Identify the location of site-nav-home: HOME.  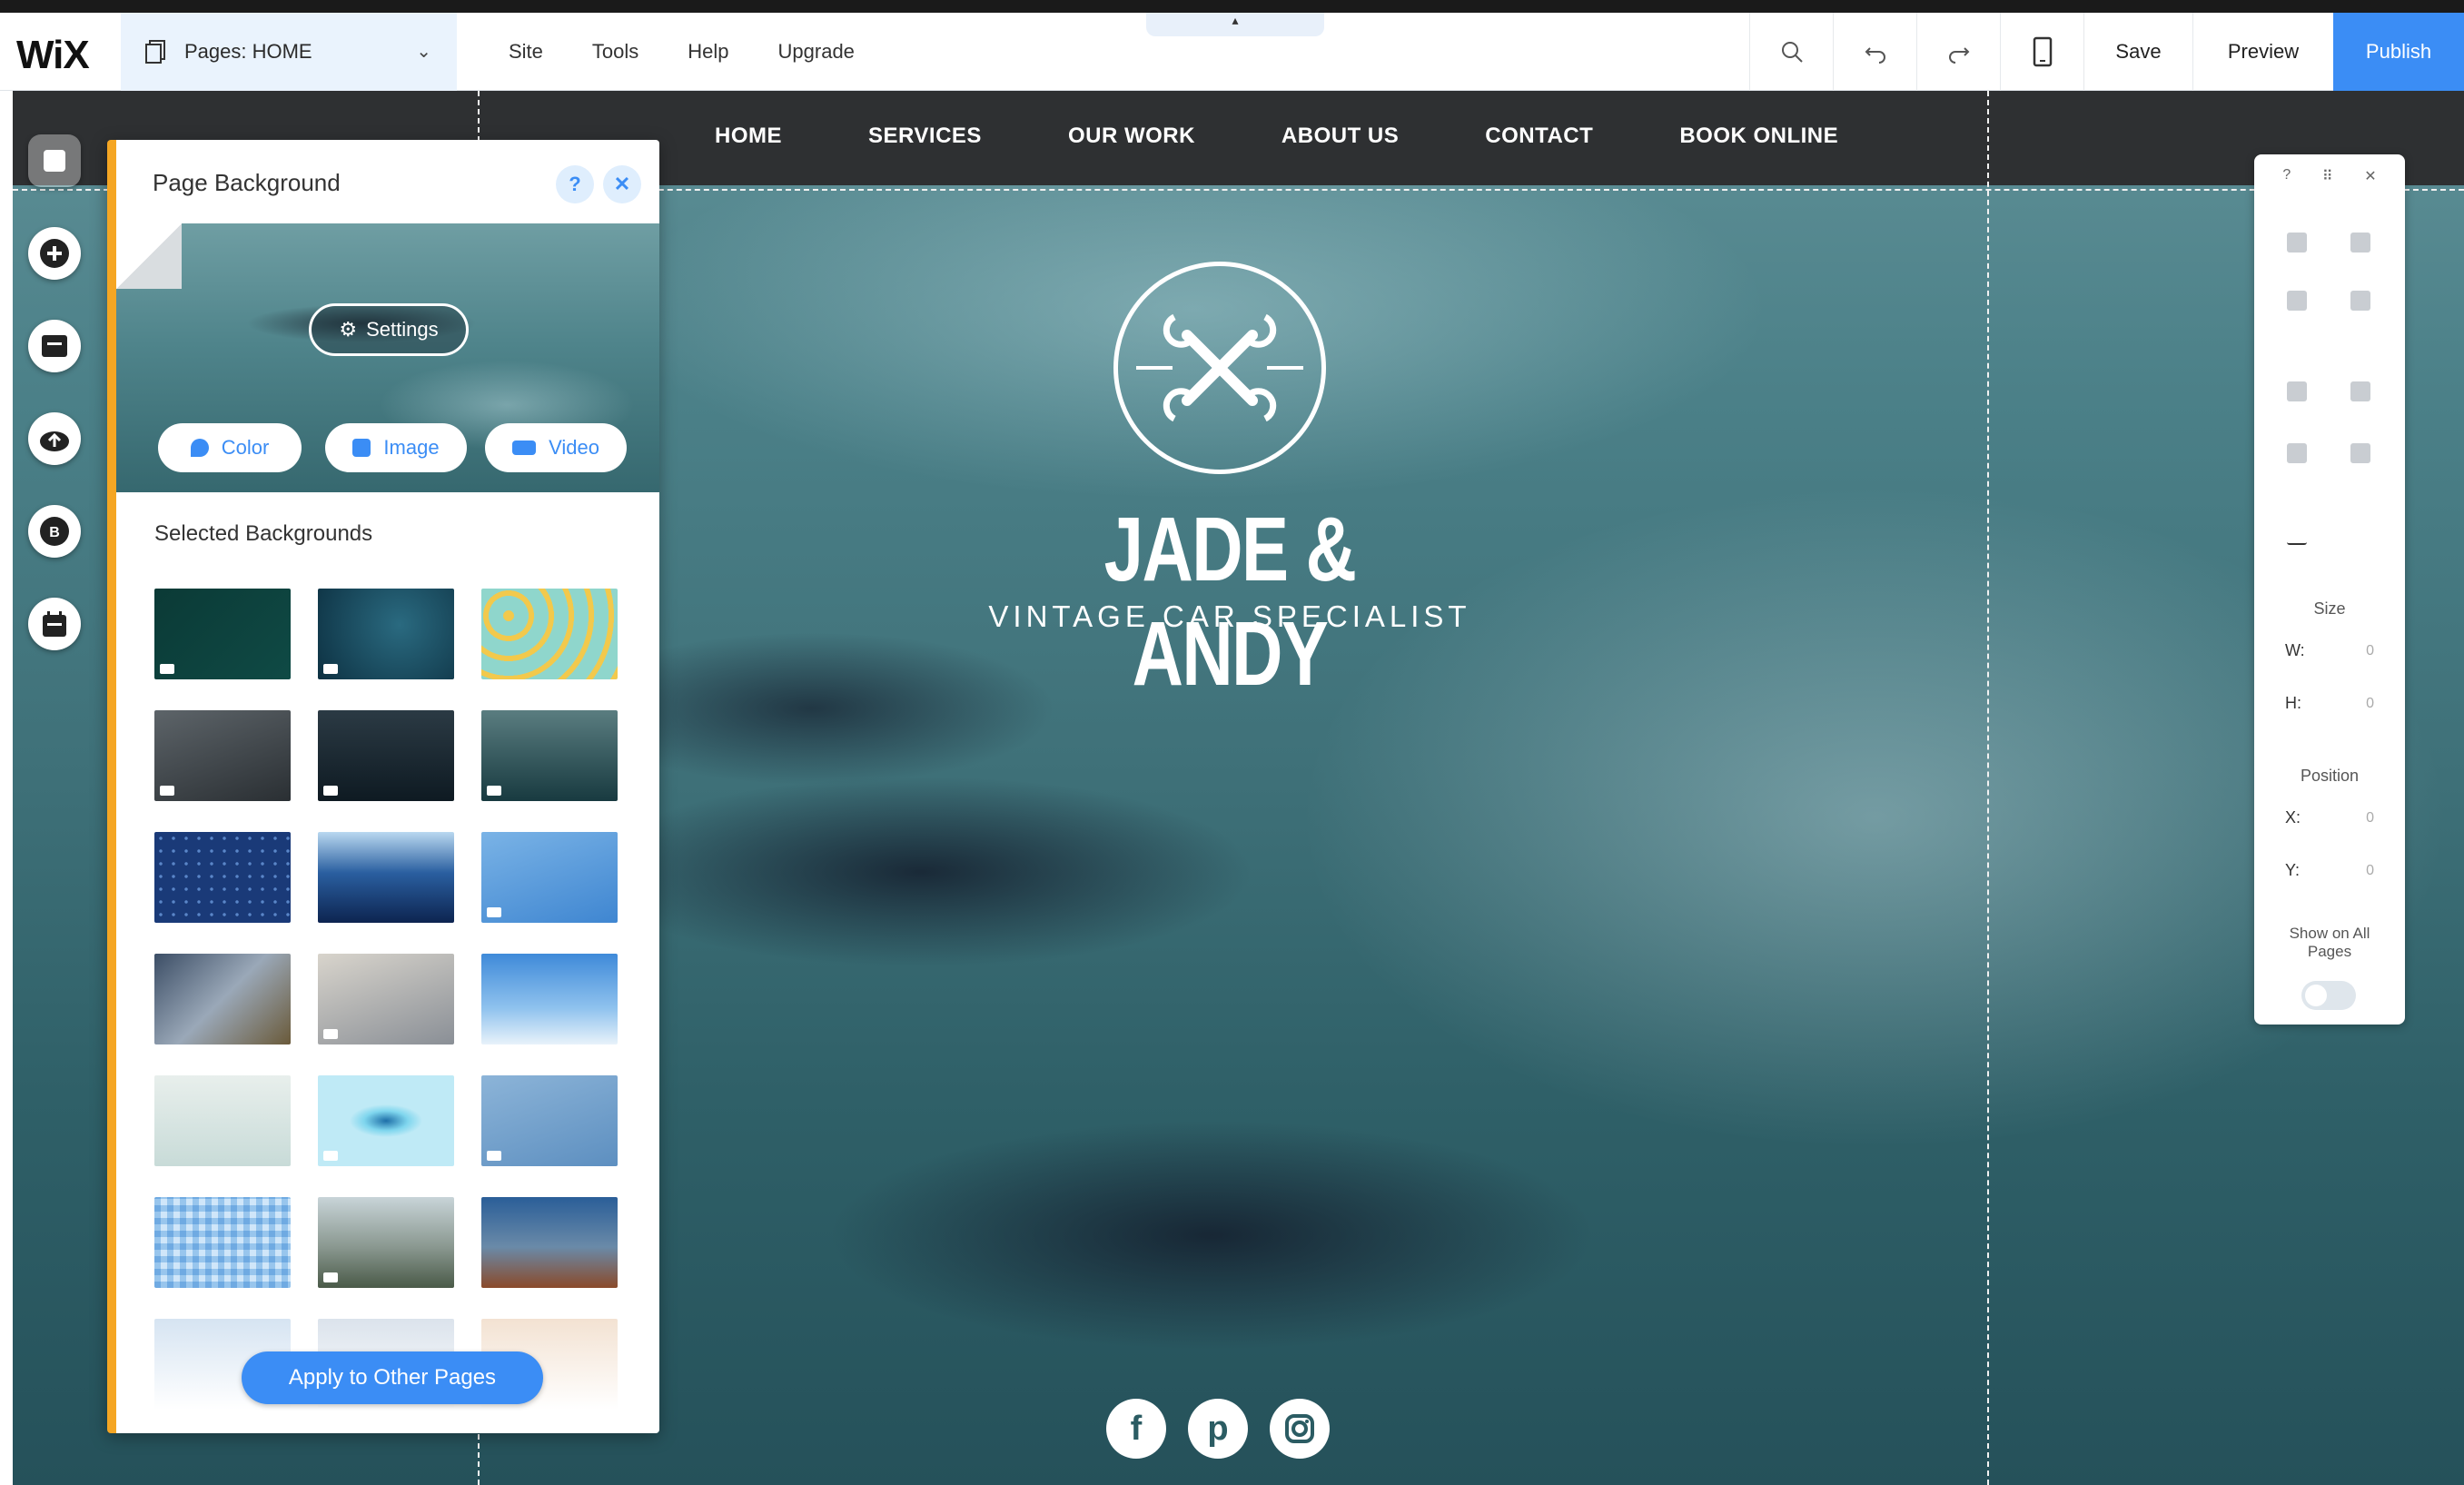
(748, 136).